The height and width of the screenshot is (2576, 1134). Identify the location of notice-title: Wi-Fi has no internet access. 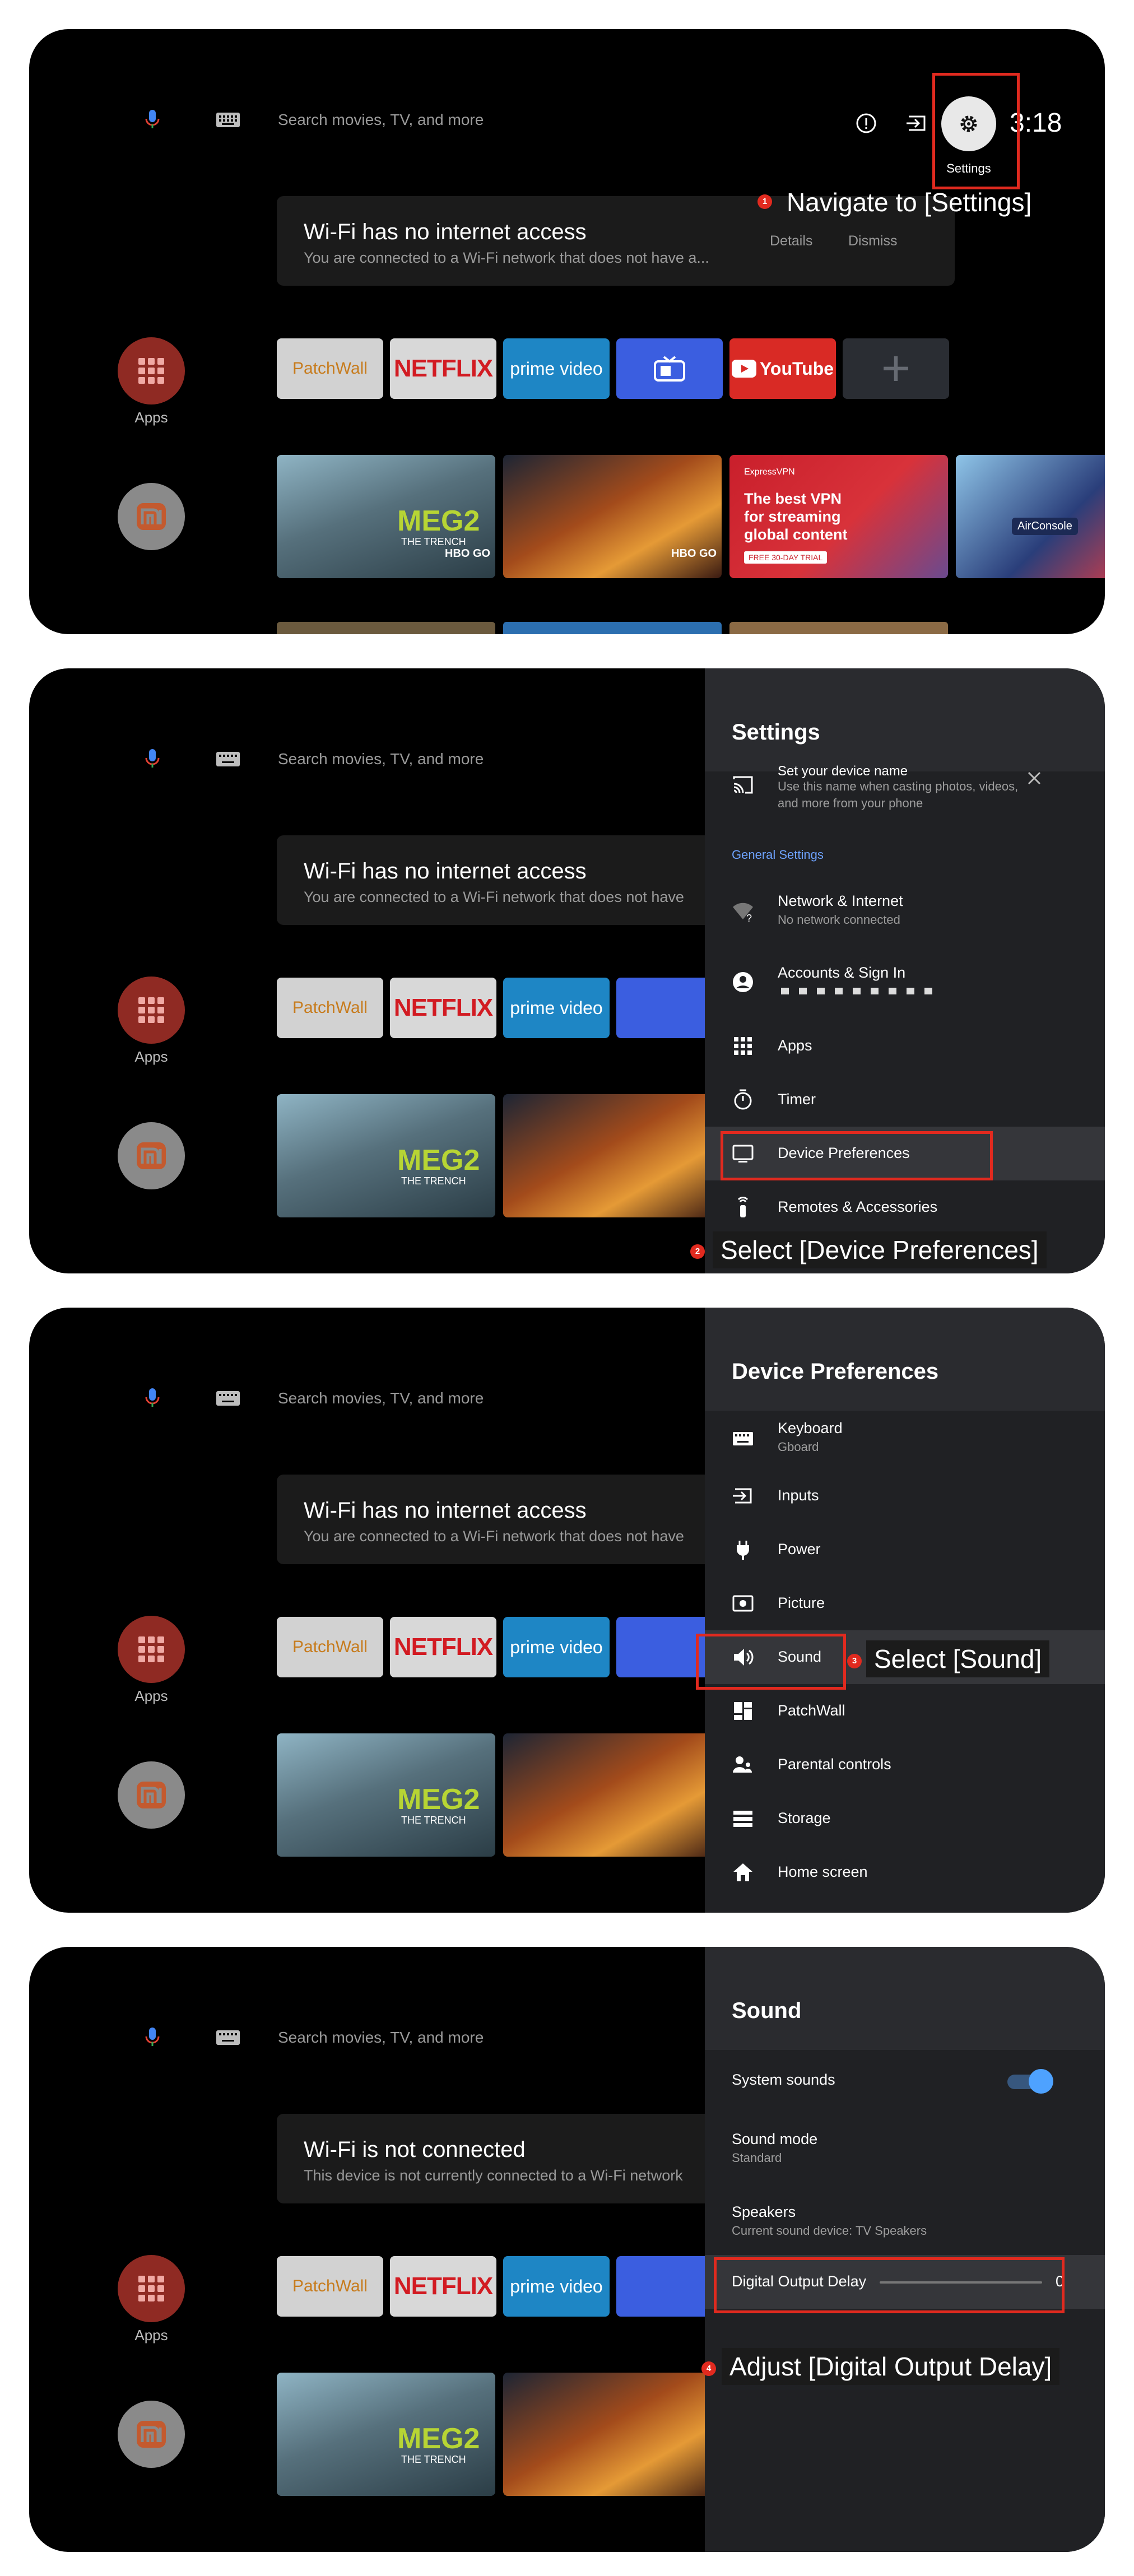
(445, 232).